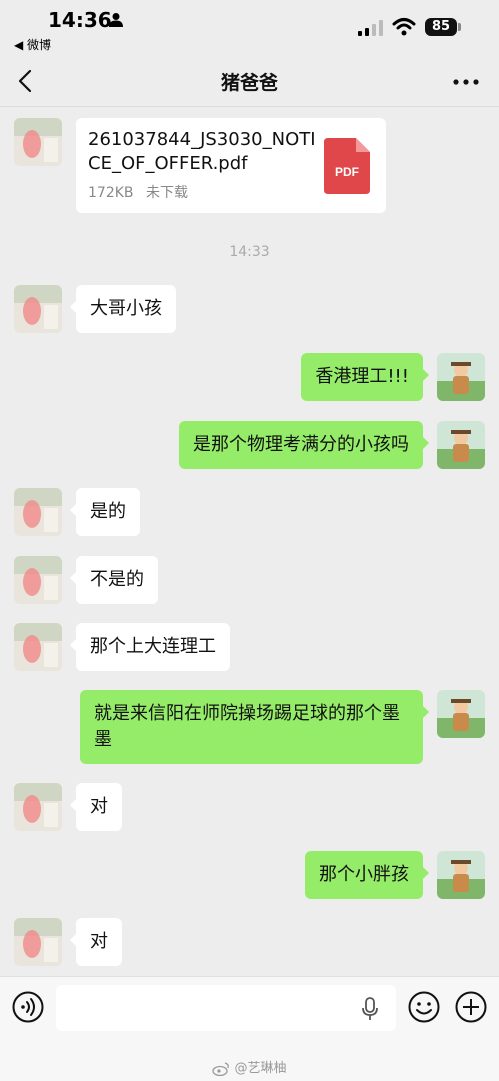 The image size is (499, 1081). I want to click on watermark: @艺琳柚, so click(249, 1066).